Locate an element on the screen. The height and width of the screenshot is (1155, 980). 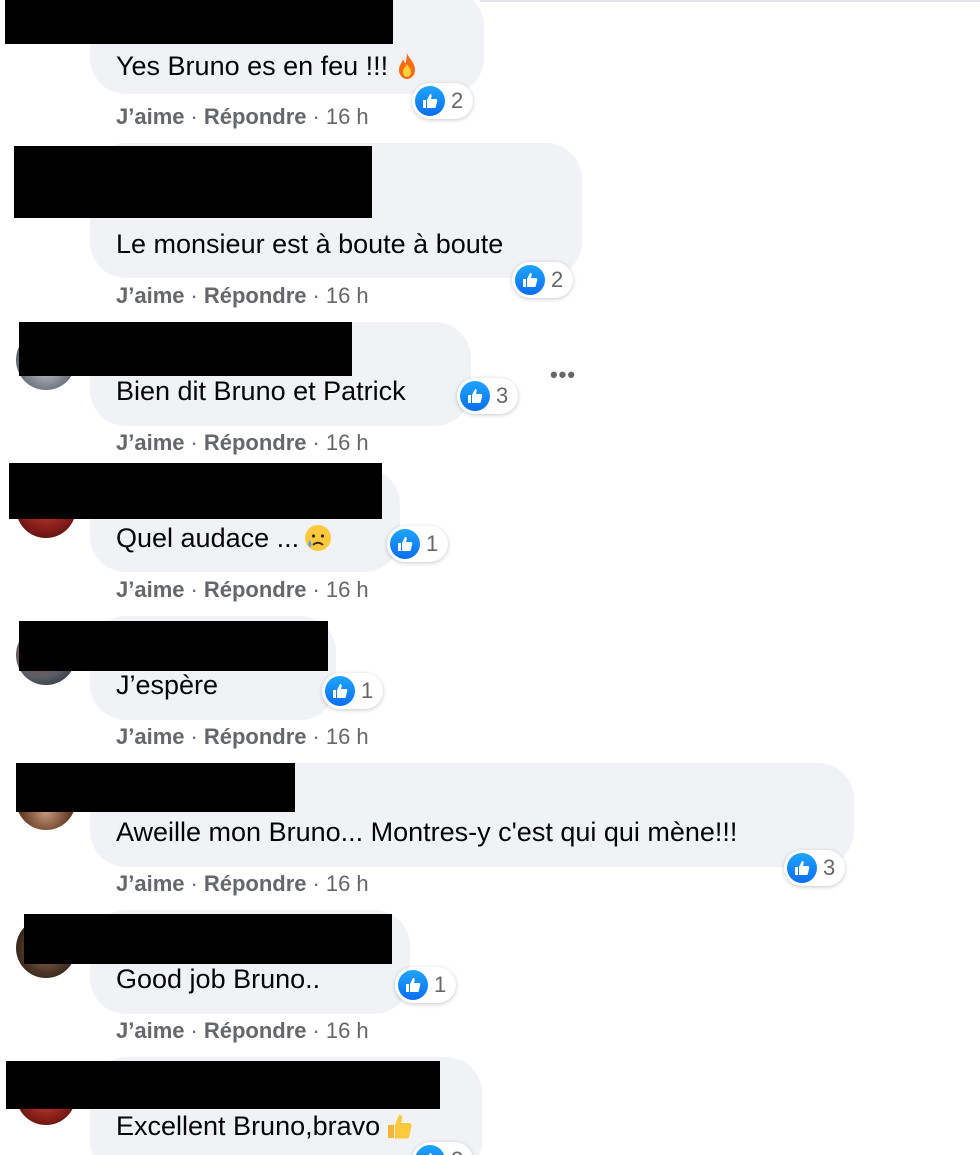
more-options-button: ••• is located at coordinates (563, 375).